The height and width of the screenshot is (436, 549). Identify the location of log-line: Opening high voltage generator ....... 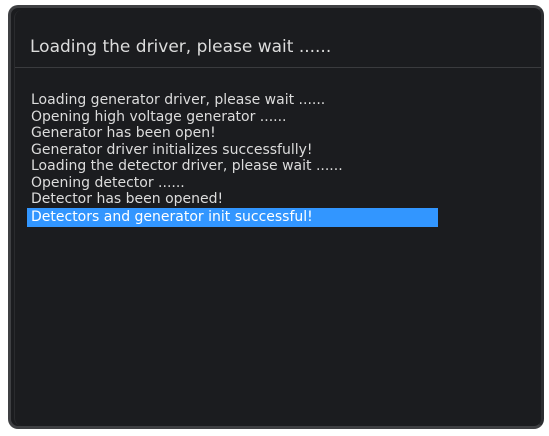
(232, 117).